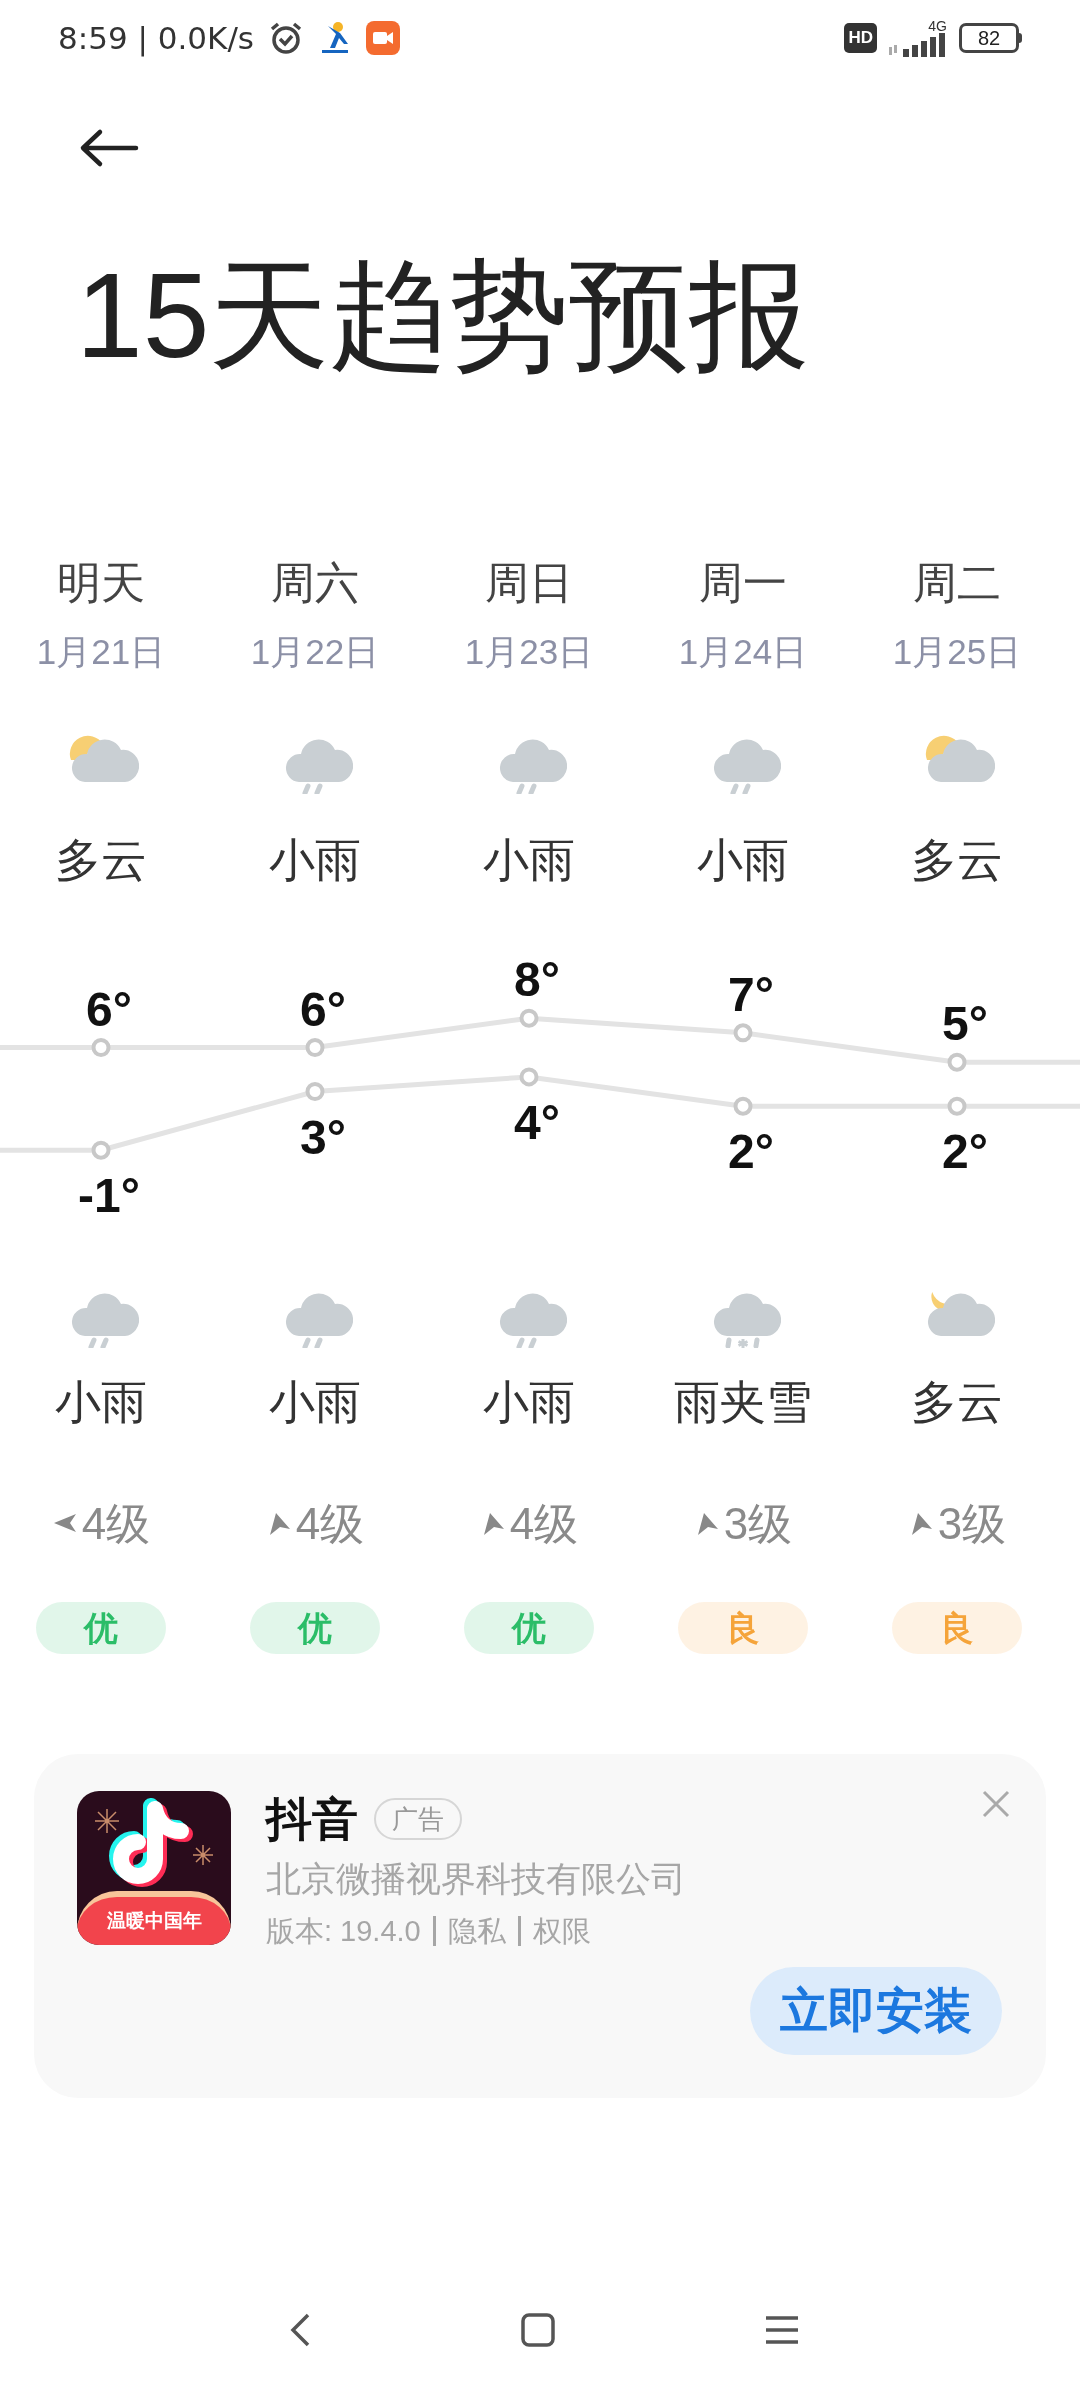 This screenshot has height=2400, width=1080. What do you see at coordinates (323, 1137) in the screenshot?
I see `temperature-label: 3°` at bounding box center [323, 1137].